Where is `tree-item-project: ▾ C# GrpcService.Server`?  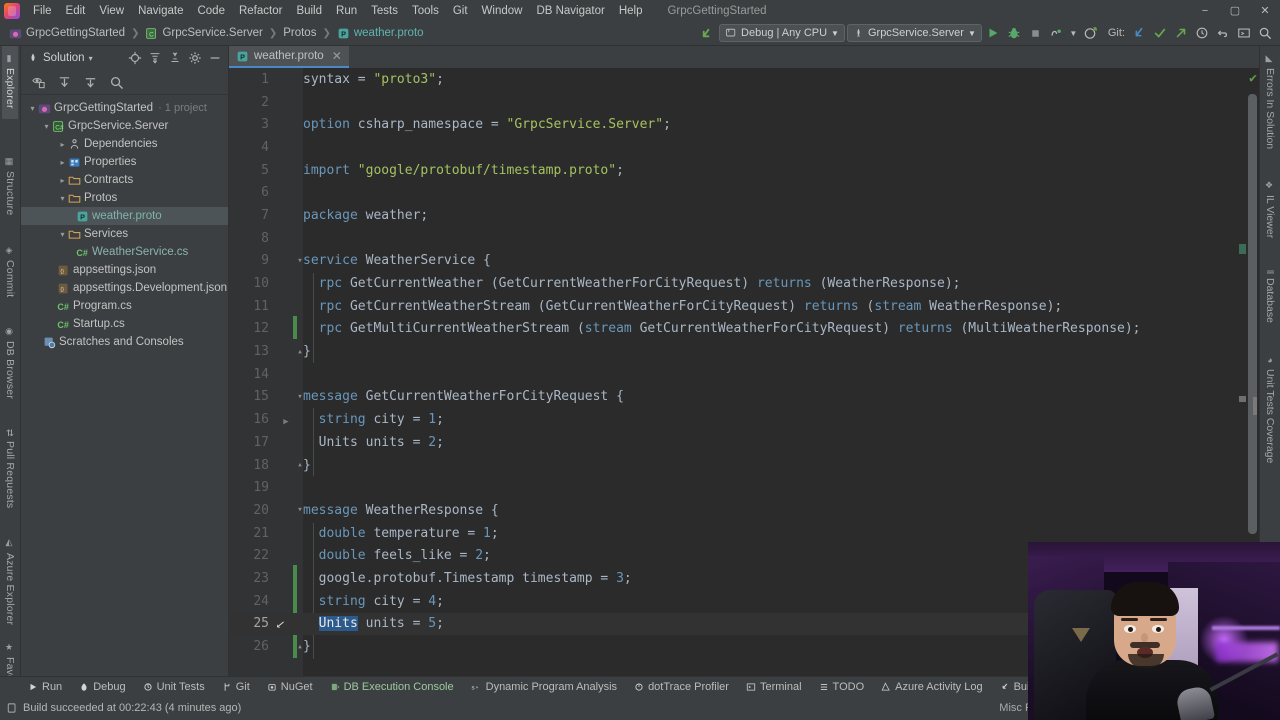 tree-item-project: ▾ C# GrpcService.Server is located at coordinates (124, 126).